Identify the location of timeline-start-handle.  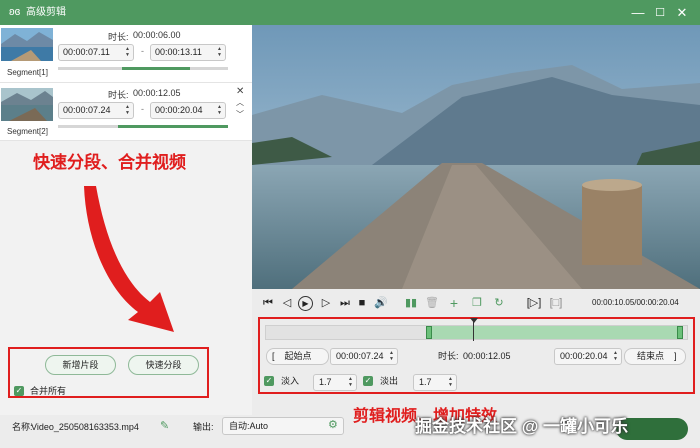
(429, 332).